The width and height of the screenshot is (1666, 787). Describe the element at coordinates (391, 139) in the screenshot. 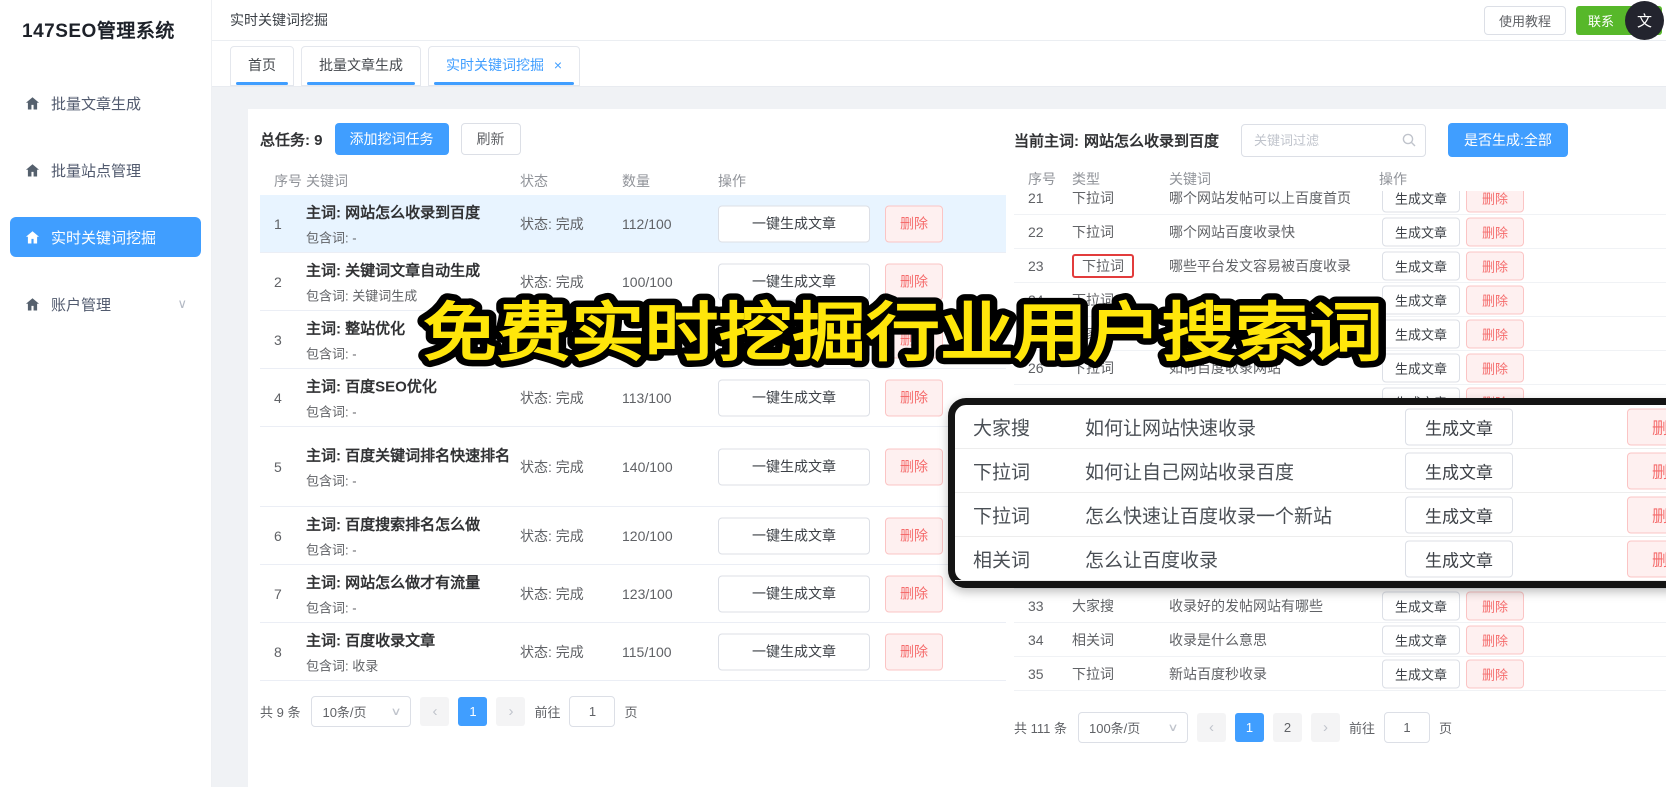

I see `add-task-button: 添加挖词任务` at that location.